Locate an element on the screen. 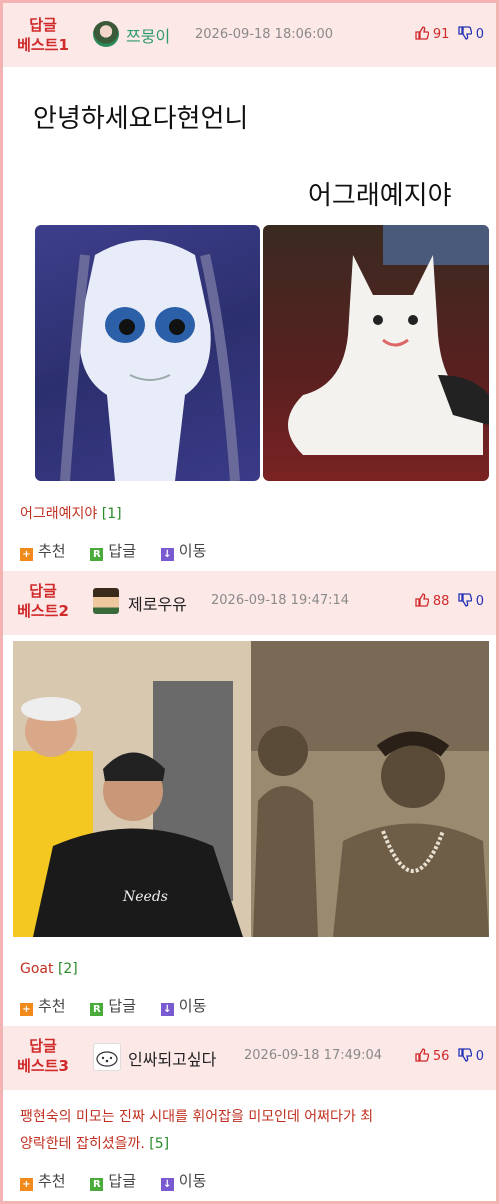 The width and height of the screenshot is (499, 1204). cat-image is located at coordinates (376, 353).